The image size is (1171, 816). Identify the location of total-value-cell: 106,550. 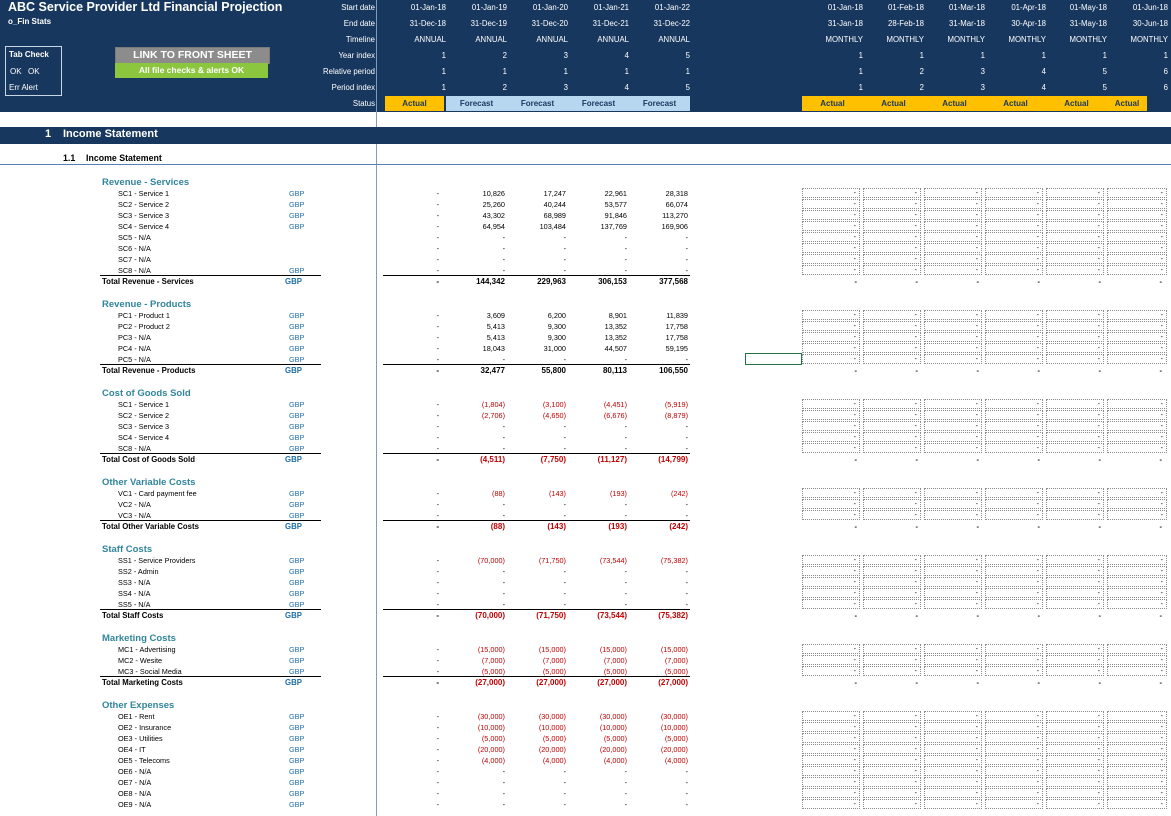
(660, 370).